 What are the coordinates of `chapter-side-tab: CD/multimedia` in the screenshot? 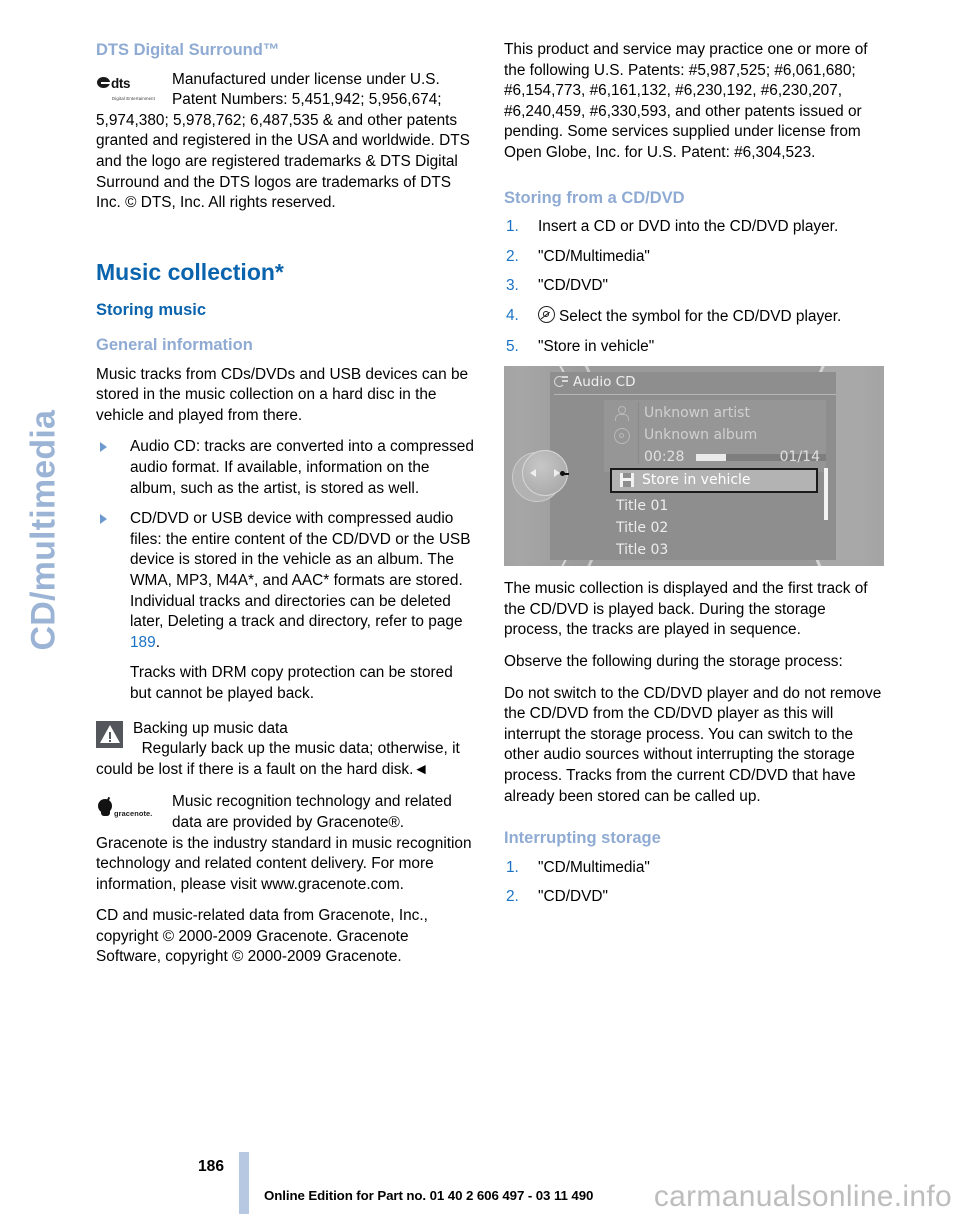 It's located at (36, 570).